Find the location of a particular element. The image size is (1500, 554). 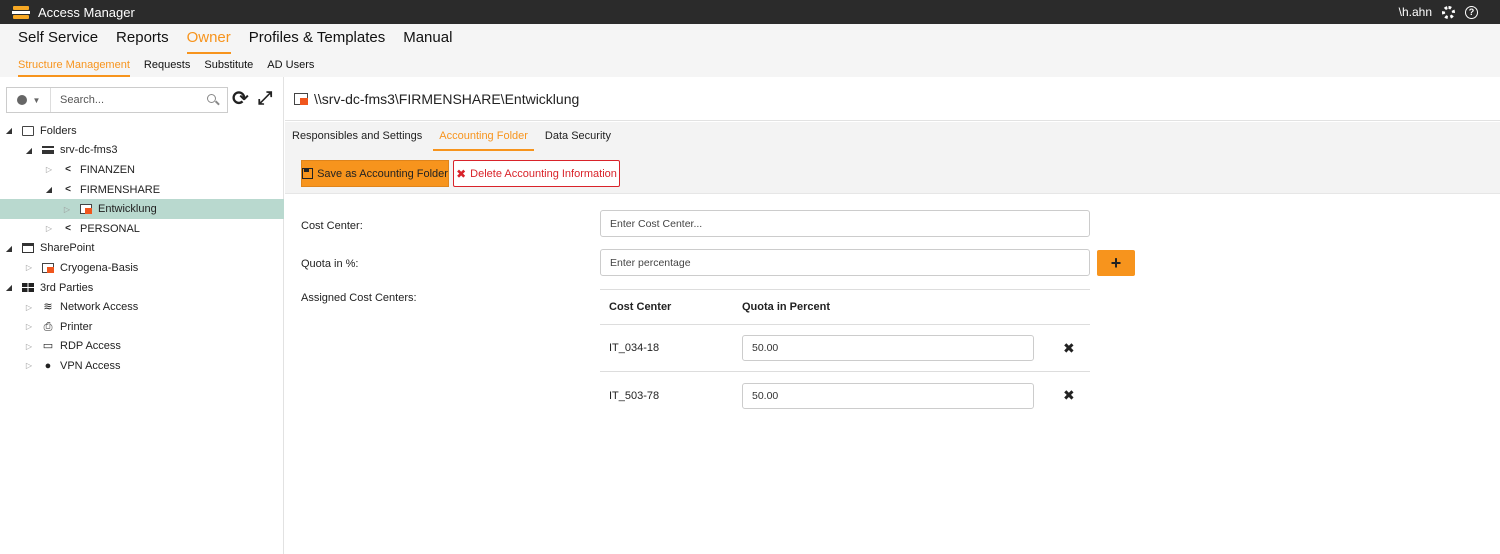

tree-node-label: srv-dc-fms3 is located at coordinates (89, 150).